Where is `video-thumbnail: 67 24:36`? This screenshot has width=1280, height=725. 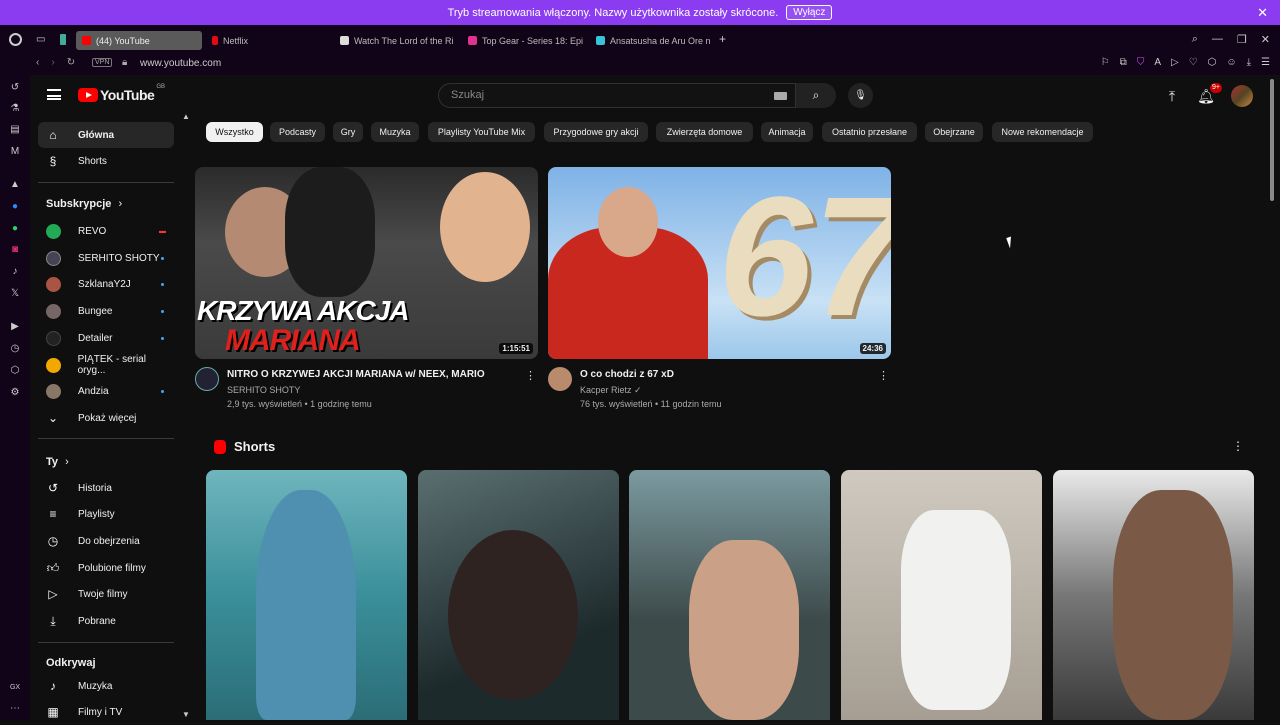
video-thumbnail: 67 24:36 is located at coordinates (719, 263).